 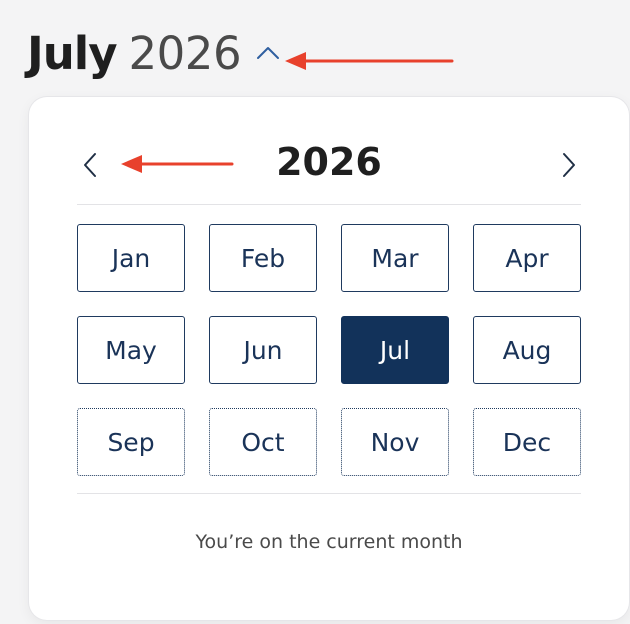 I want to click on month-button-mar: Mar, so click(x=395, y=258).